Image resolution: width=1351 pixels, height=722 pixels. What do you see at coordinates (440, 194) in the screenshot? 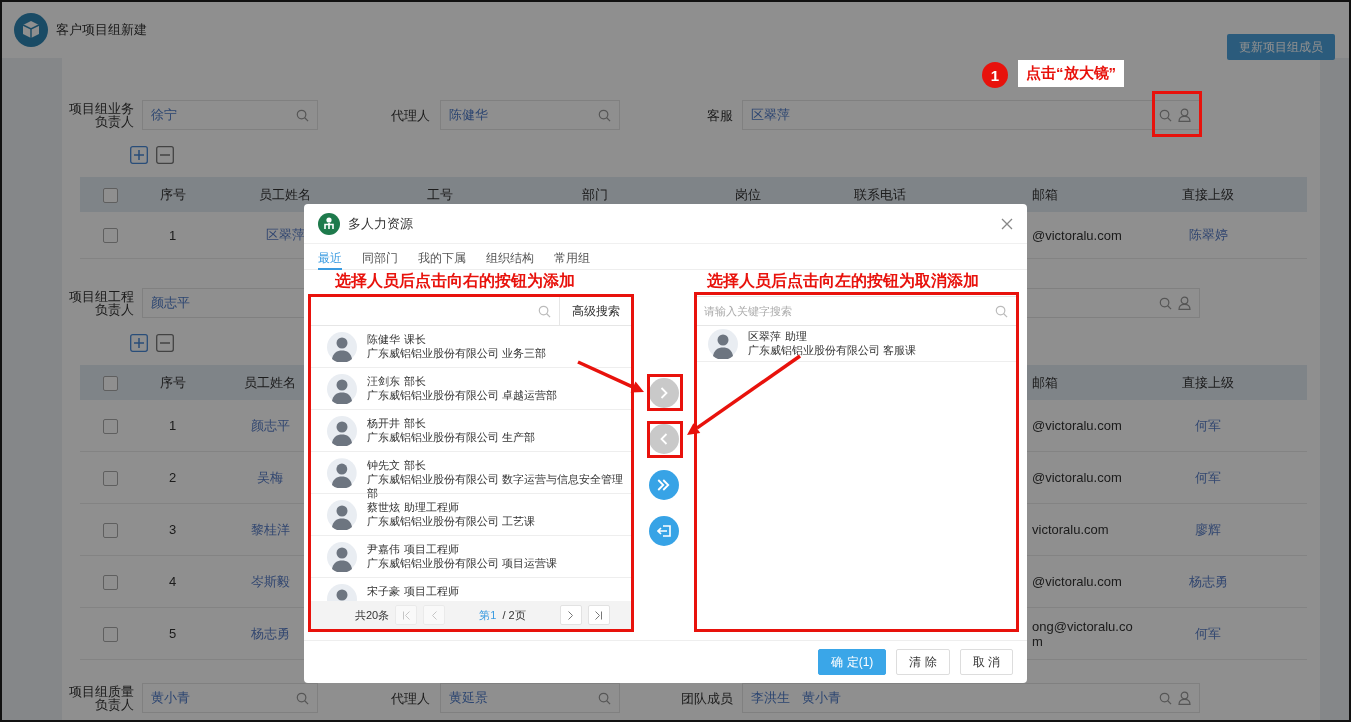
I see `column-header: 工号` at bounding box center [440, 194].